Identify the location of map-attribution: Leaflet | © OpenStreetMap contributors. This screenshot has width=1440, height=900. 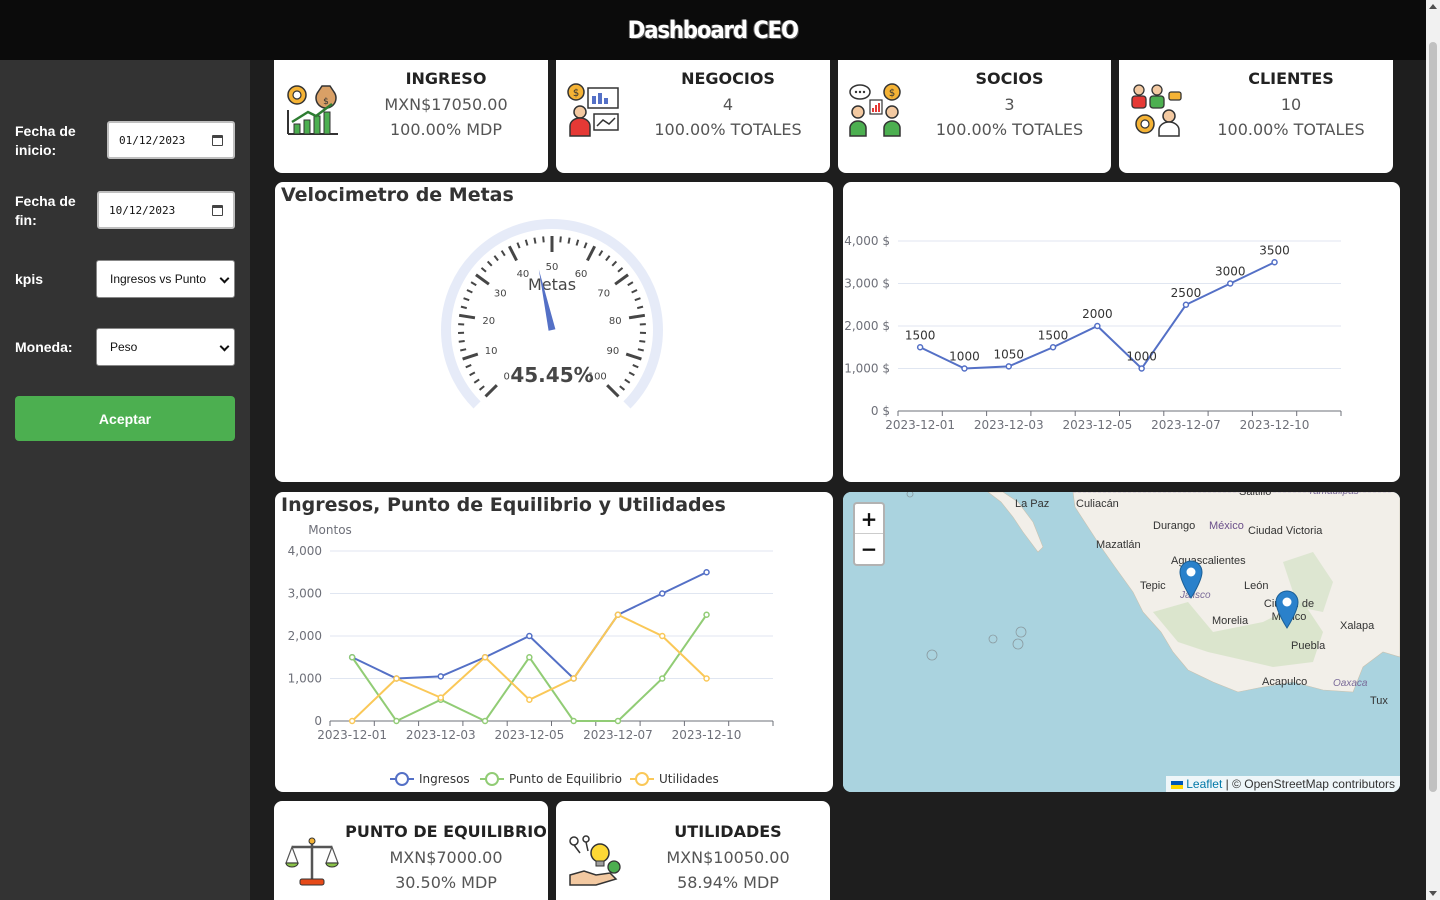
(1282, 784).